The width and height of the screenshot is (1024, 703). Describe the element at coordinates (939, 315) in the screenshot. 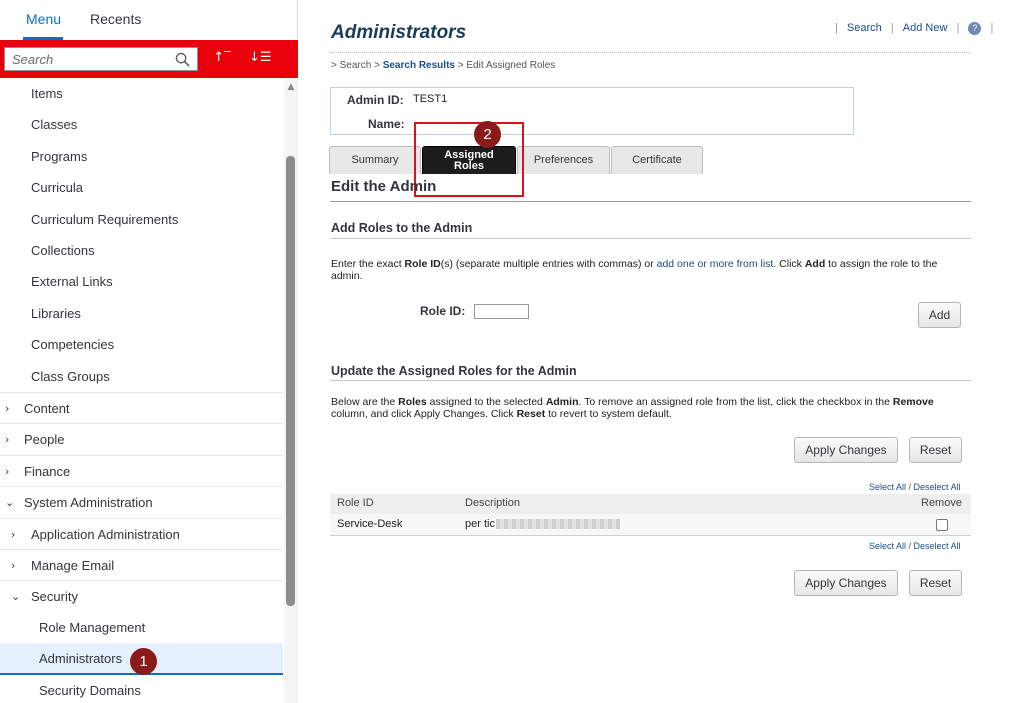

I see `add-button: Add` at that location.